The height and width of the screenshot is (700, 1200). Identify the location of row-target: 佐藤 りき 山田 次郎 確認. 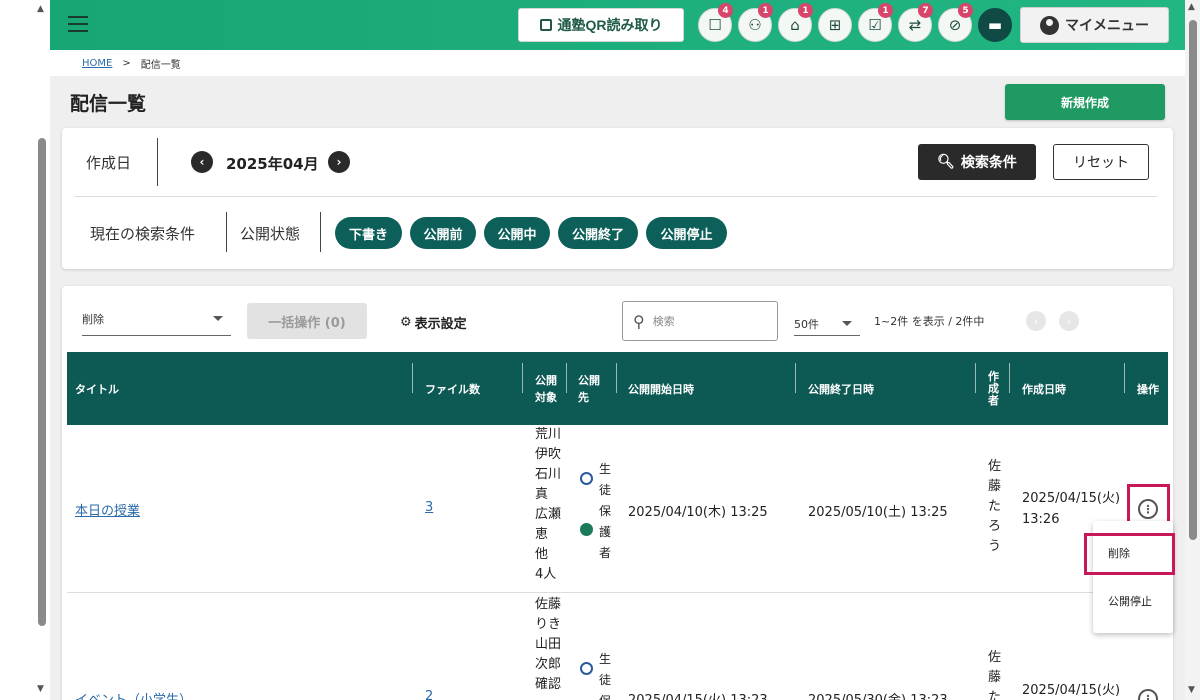
(548, 644).